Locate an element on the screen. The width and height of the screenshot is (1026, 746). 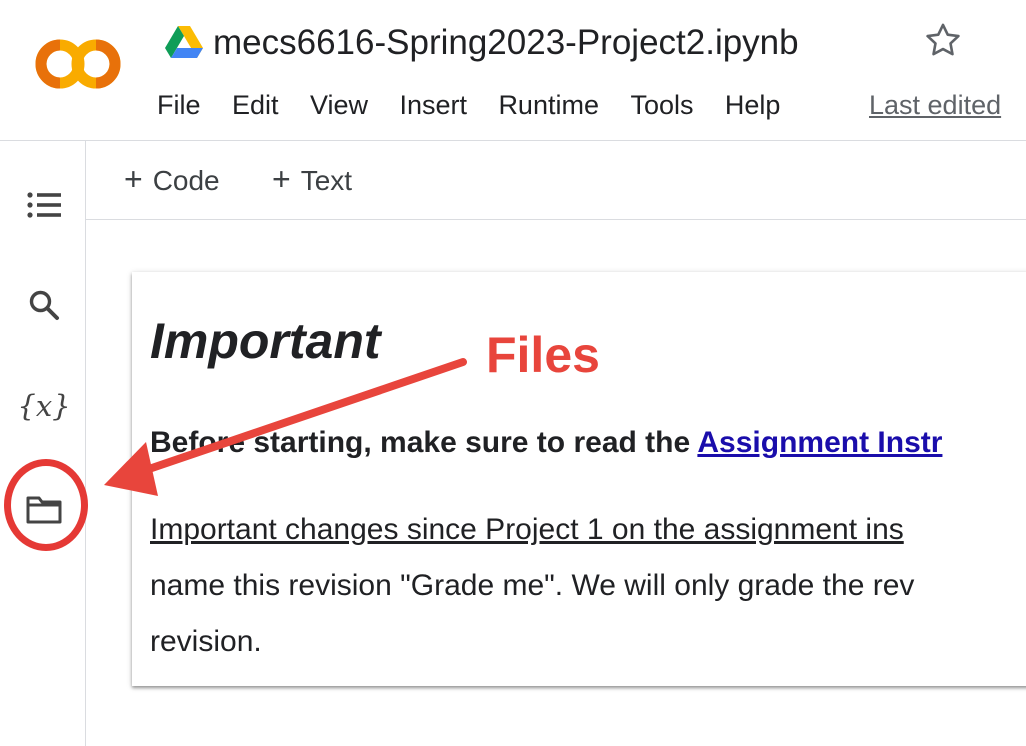
table-of-contents-icon is located at coordinates (44, 205).